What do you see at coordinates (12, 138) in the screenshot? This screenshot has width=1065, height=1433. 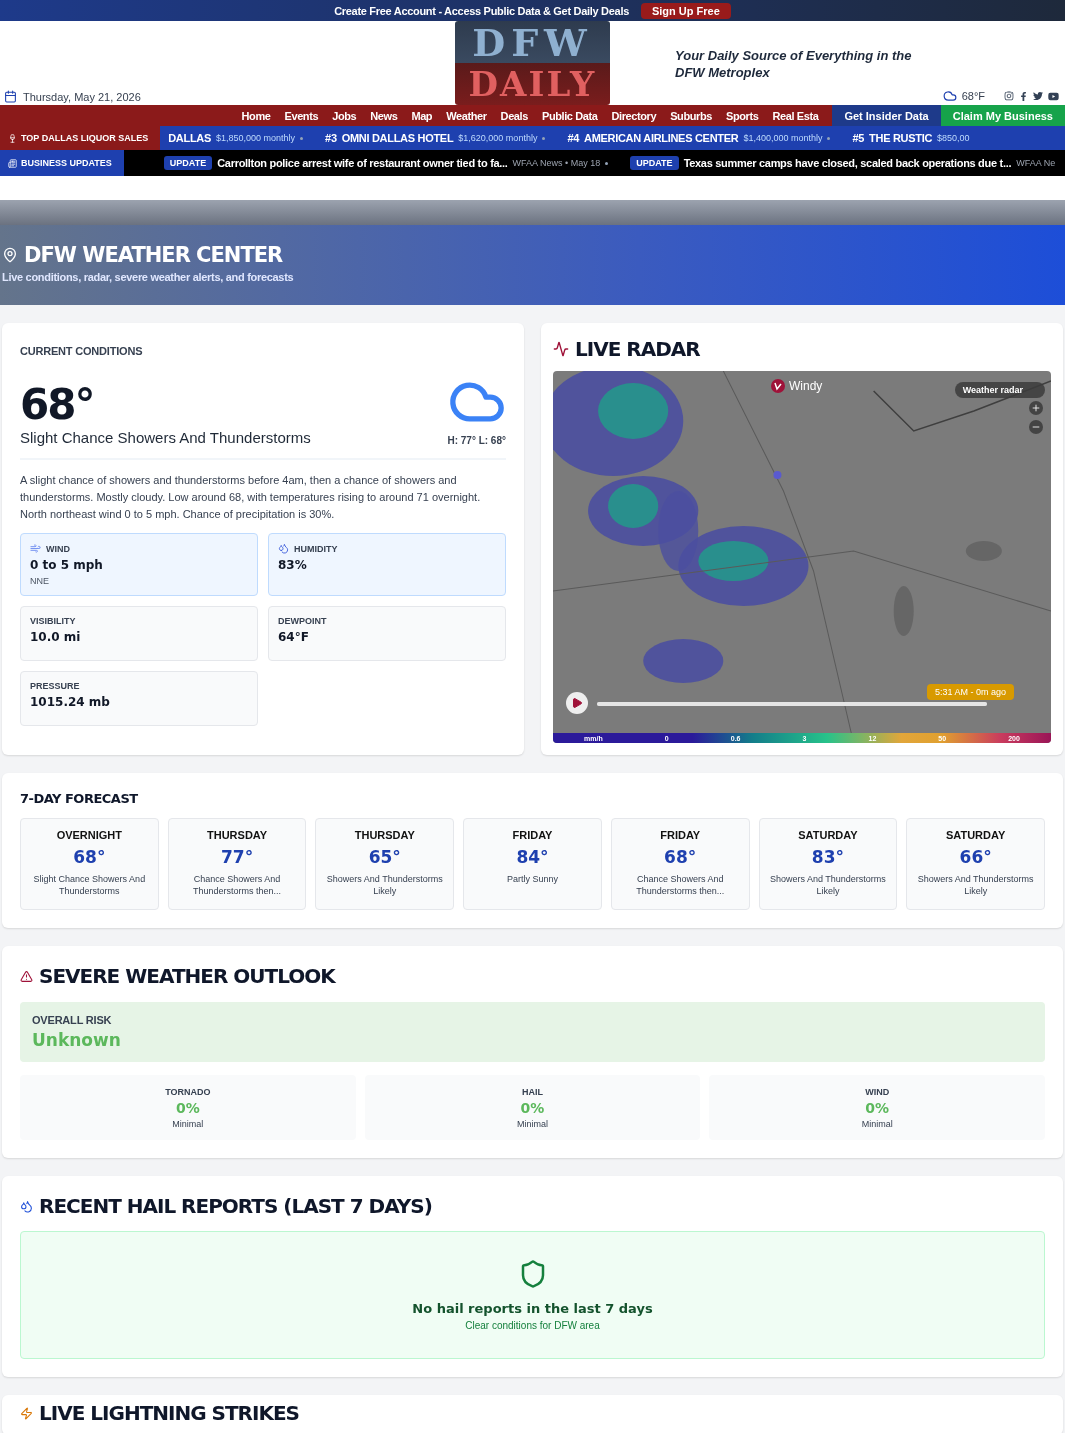 I see `wine-glass-icon` at bounding box center [12, 138].